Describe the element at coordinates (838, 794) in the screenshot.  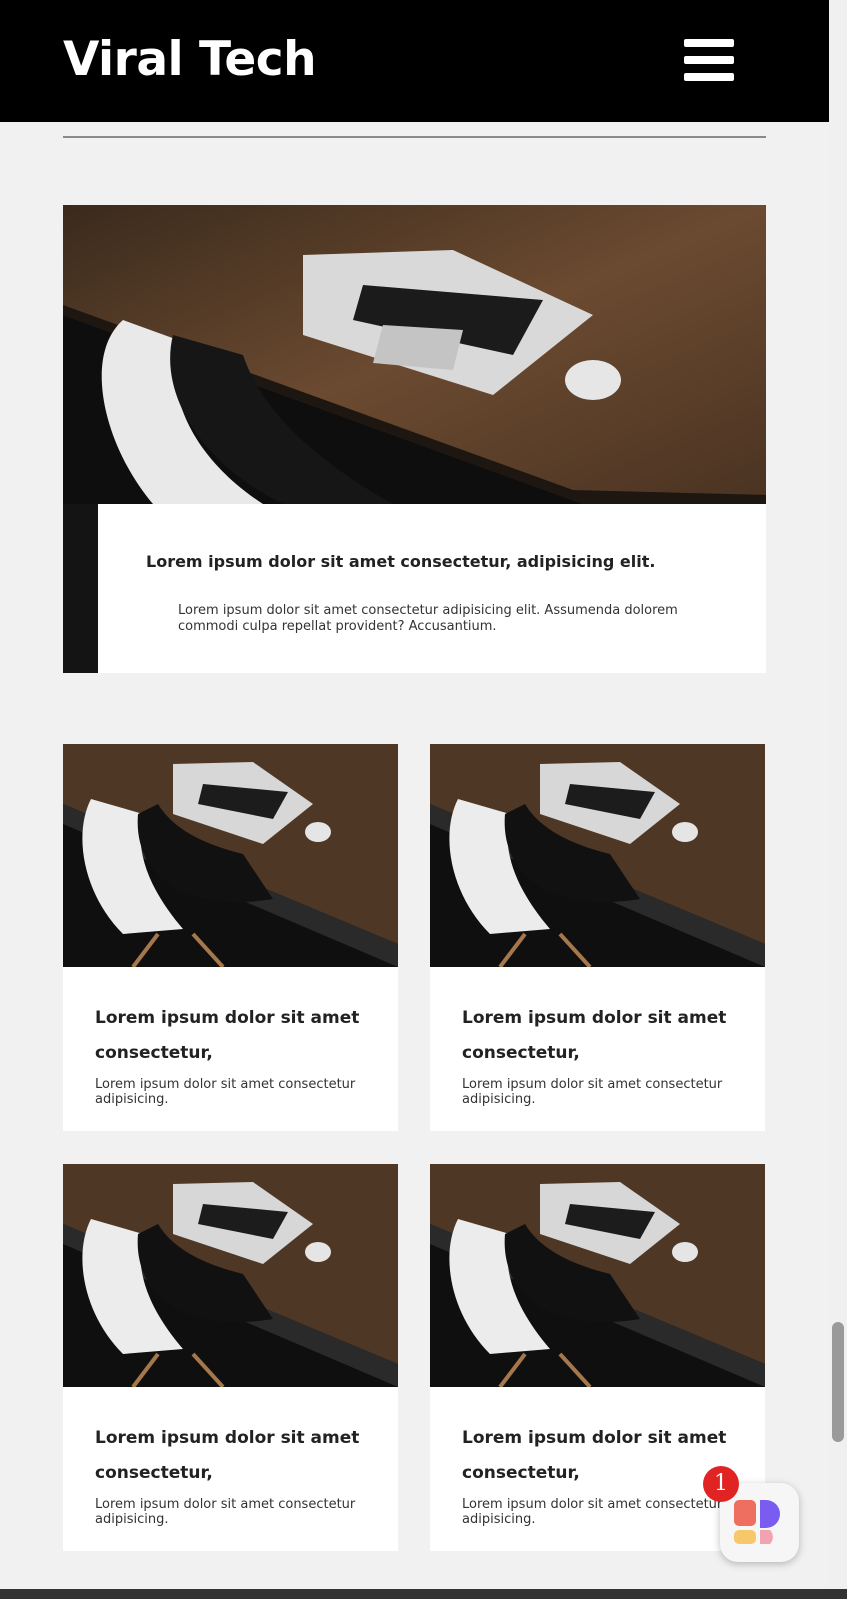
I see `scrollbar` at that location.